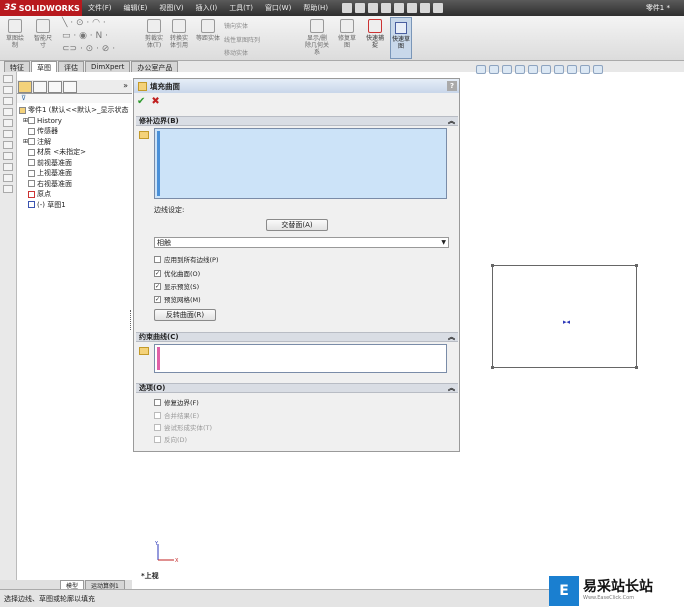 This screenshot has width=684, height=607. Describe the element at coordinates (141, 101) in the screenshot. I see `ok-check-icon: ✔` at that location.